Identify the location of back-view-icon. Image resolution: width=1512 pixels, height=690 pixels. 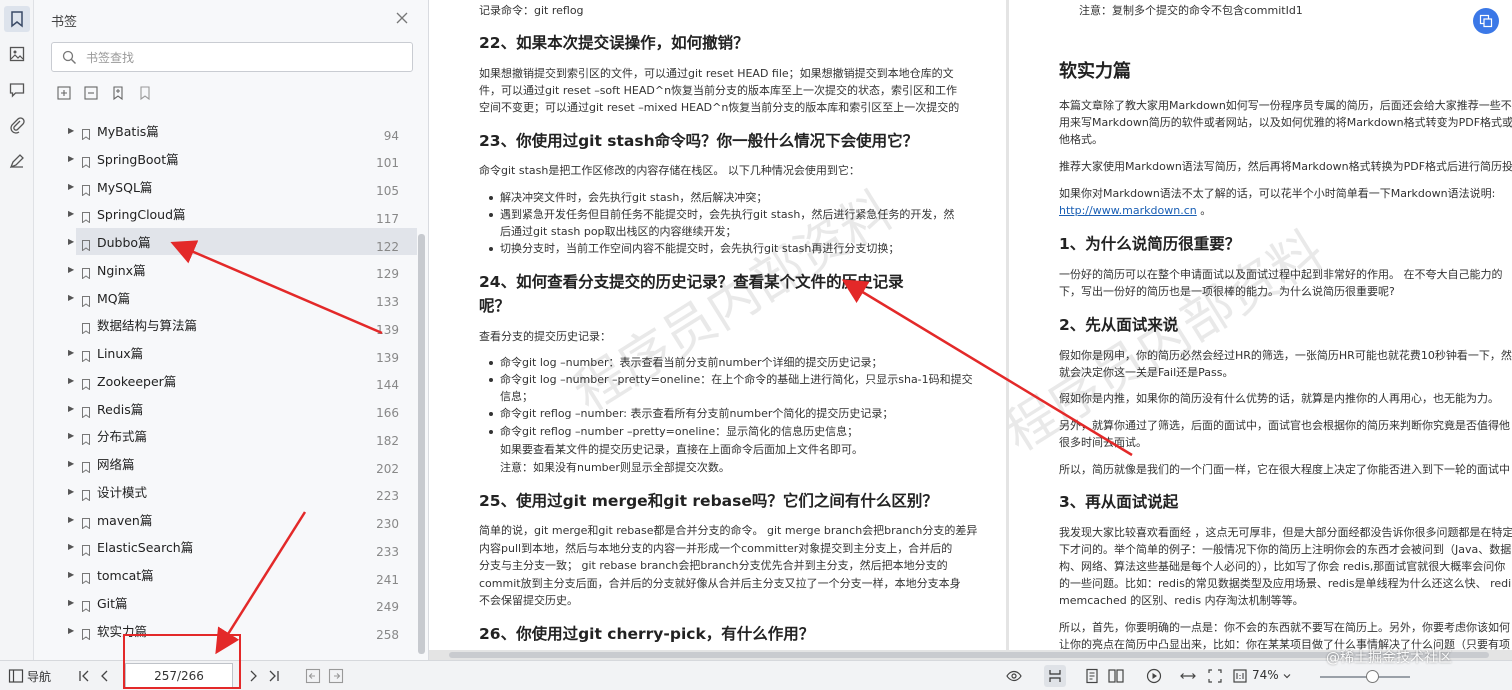
(313, 676).